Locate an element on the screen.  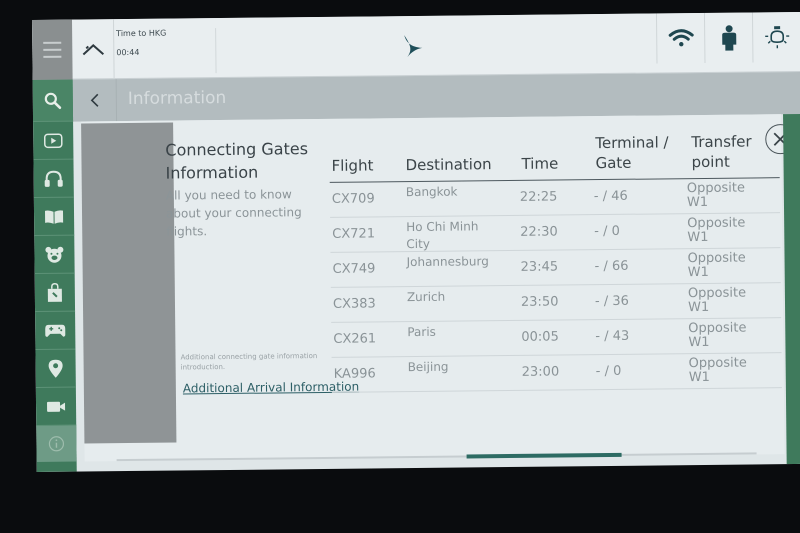
scrollbar-thumb is located at coordinates (544, 455).